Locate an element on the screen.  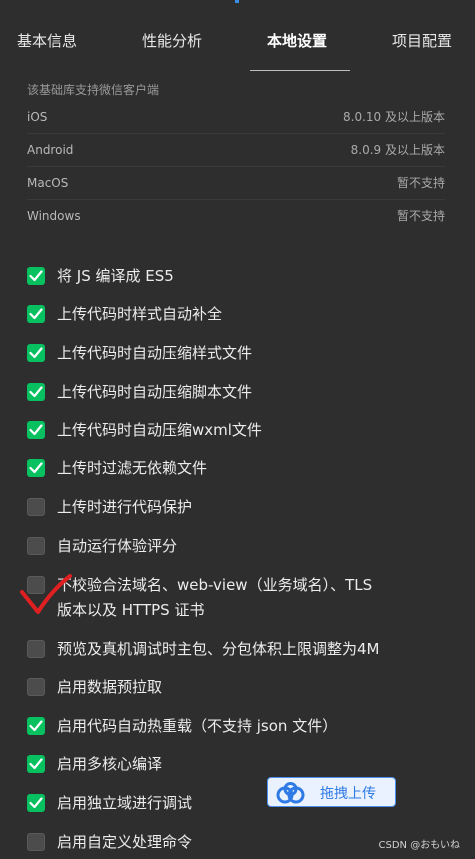
watermark: CSDN @おもいね is located at coordinates (419, 845).